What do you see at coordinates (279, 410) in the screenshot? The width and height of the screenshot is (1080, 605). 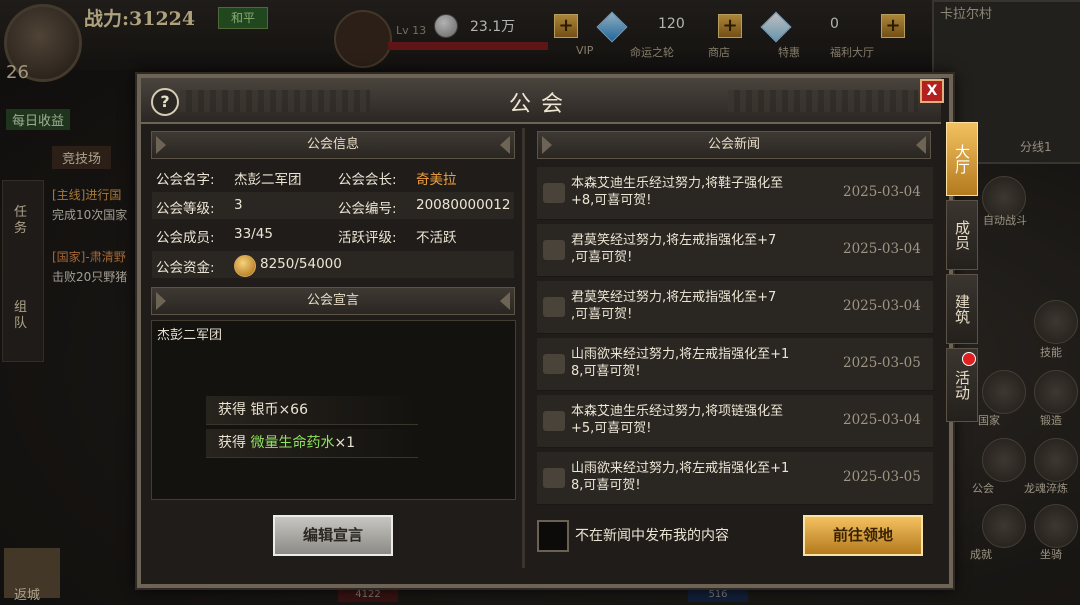 I see `gain-item: 银币×66` at bounding box center [279, 410].